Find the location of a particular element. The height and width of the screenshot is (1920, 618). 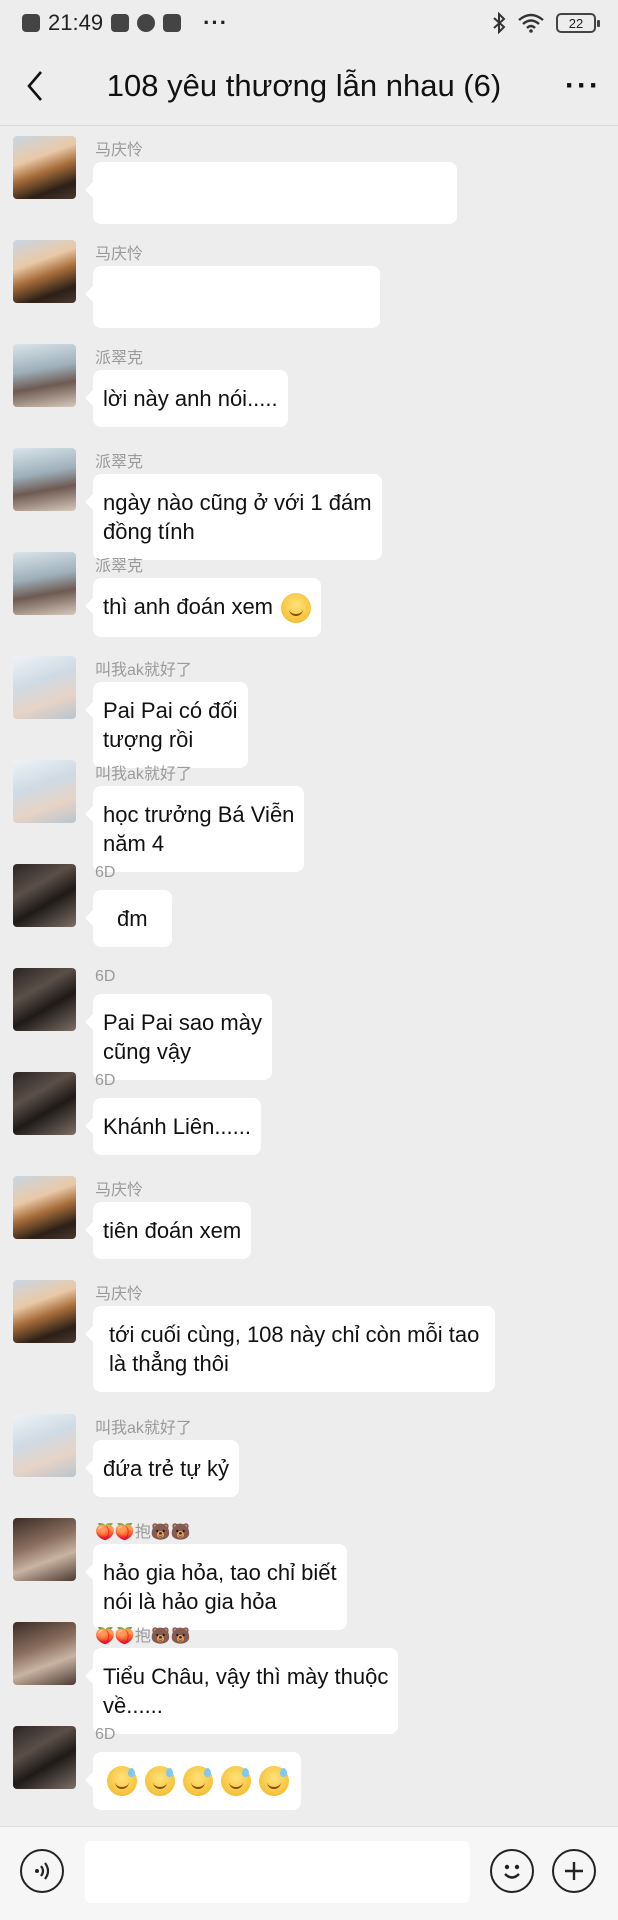

voice-button is located at coordinates (42, 1871).